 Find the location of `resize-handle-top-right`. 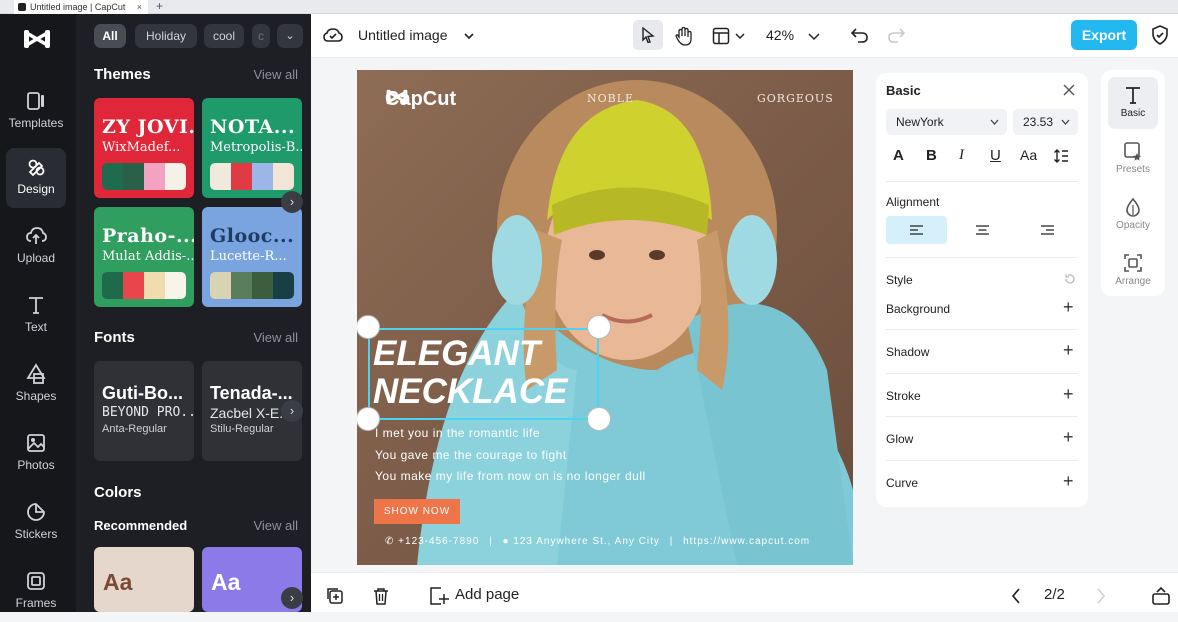

resize-handle-top-right is located at coordinates (599, 327).